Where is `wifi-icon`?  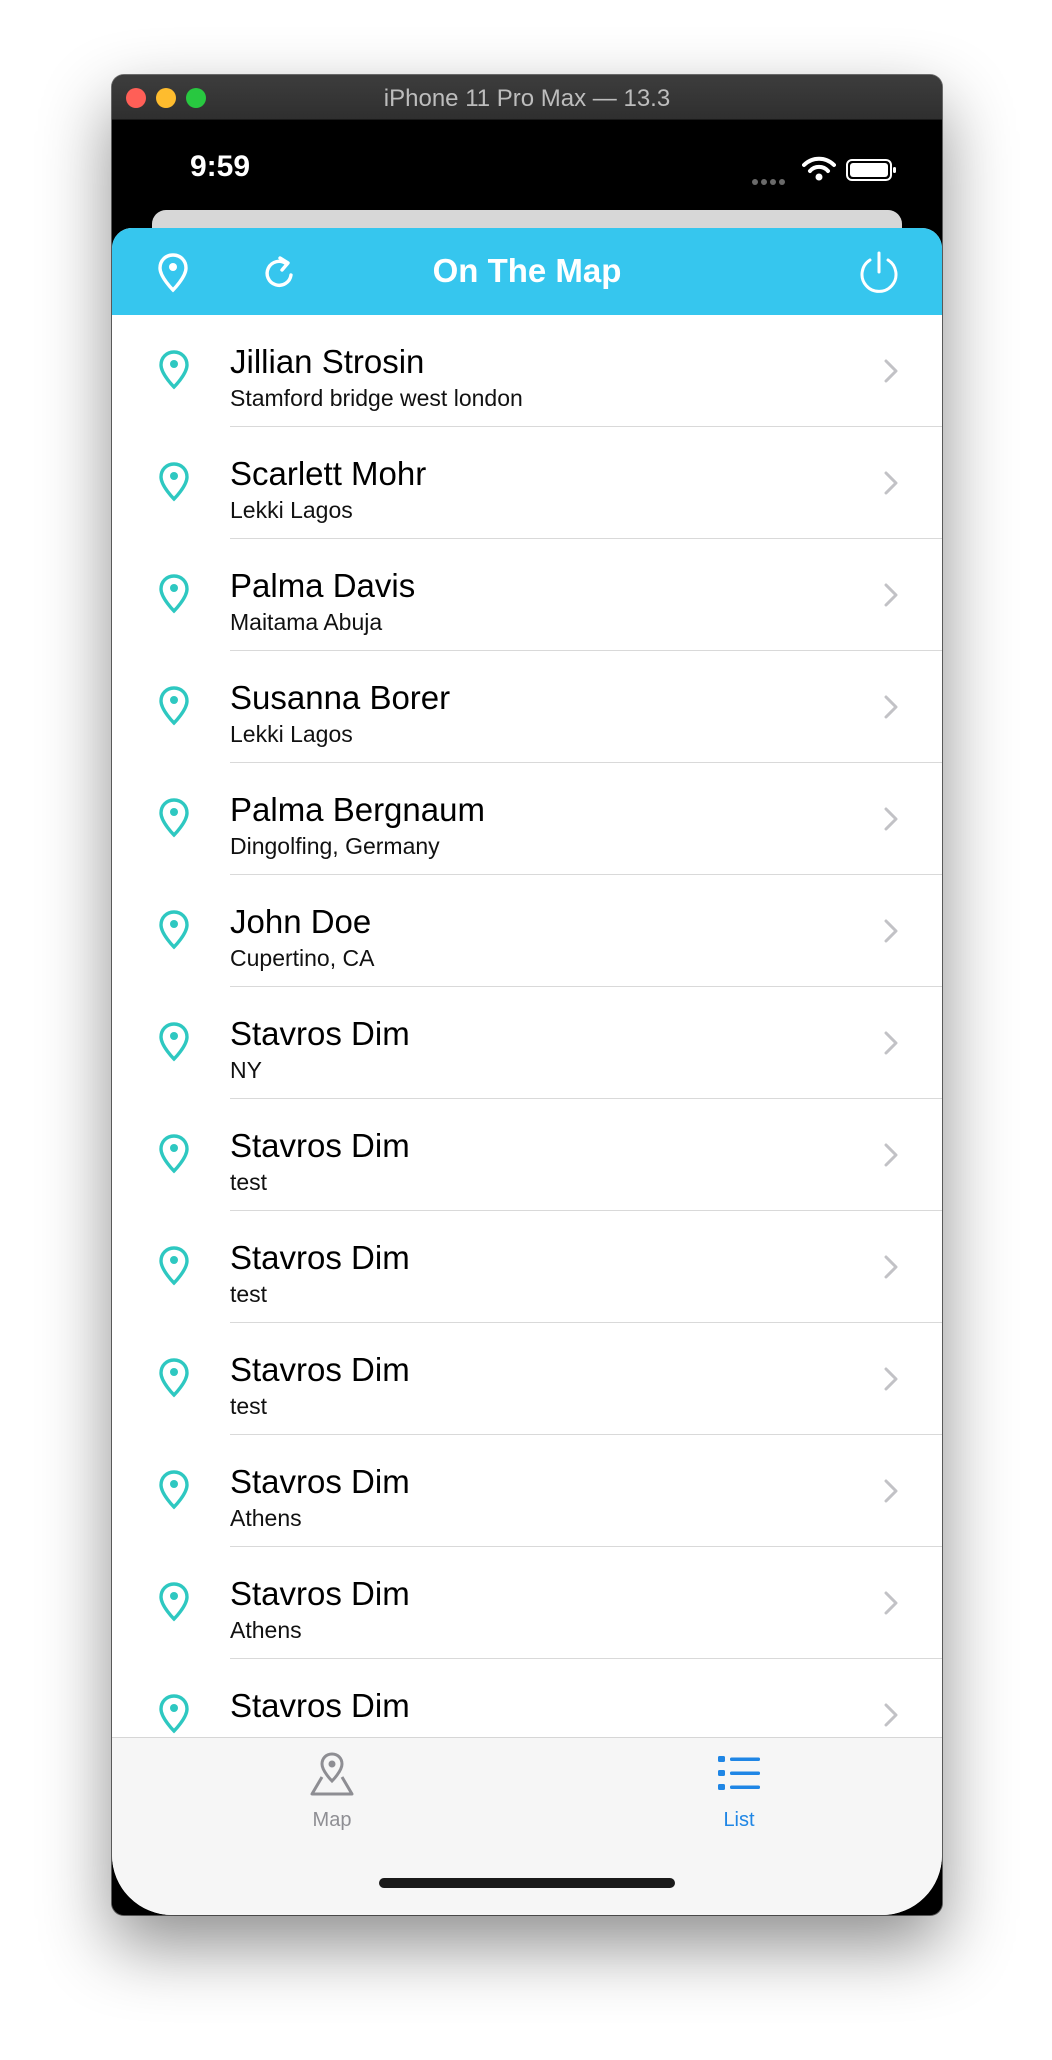
wifi-icon is located at coordinates (819, 168).